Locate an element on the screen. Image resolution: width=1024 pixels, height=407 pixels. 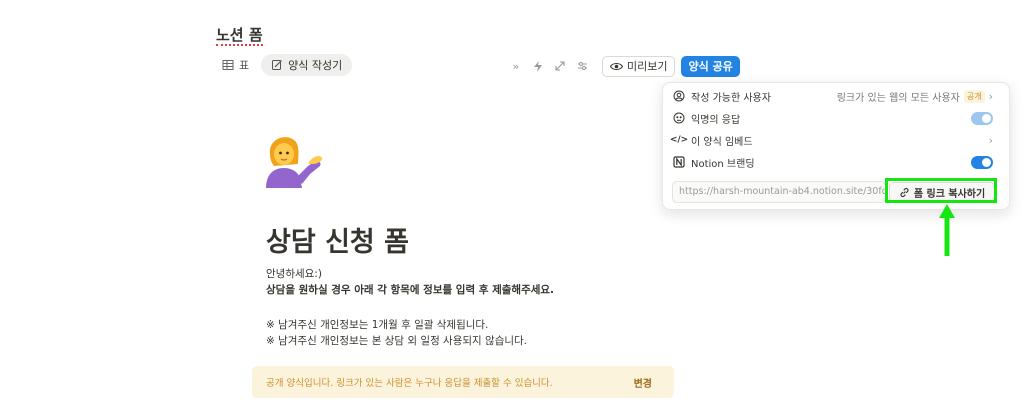
user-circle-icon is located at coordinates (679, 96).